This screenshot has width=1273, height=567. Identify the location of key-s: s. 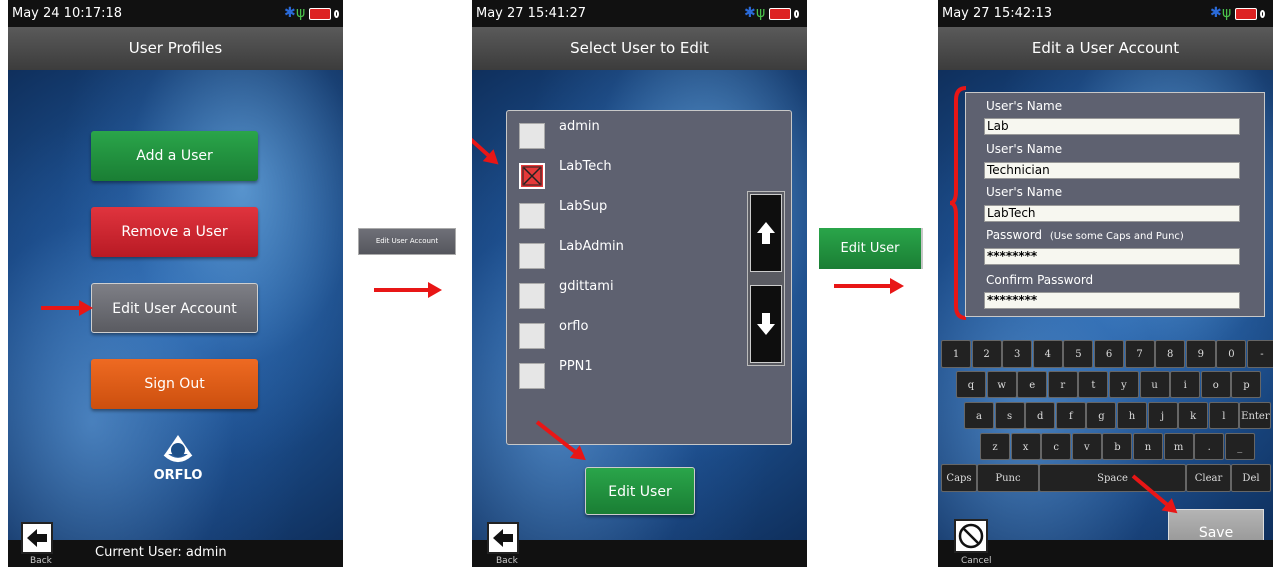
(1009, 415).